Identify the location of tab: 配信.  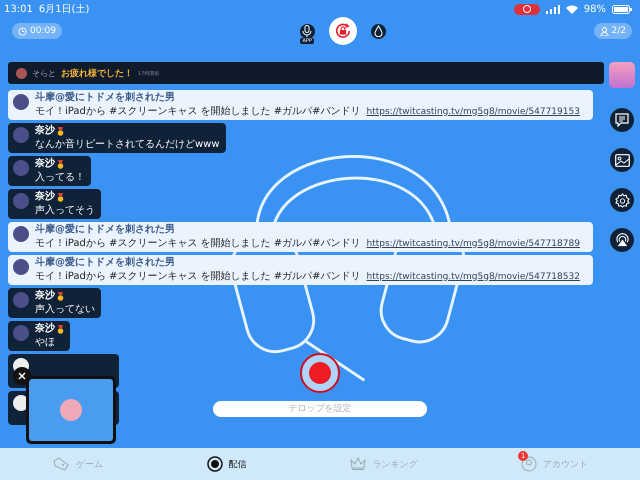
(226, 464).